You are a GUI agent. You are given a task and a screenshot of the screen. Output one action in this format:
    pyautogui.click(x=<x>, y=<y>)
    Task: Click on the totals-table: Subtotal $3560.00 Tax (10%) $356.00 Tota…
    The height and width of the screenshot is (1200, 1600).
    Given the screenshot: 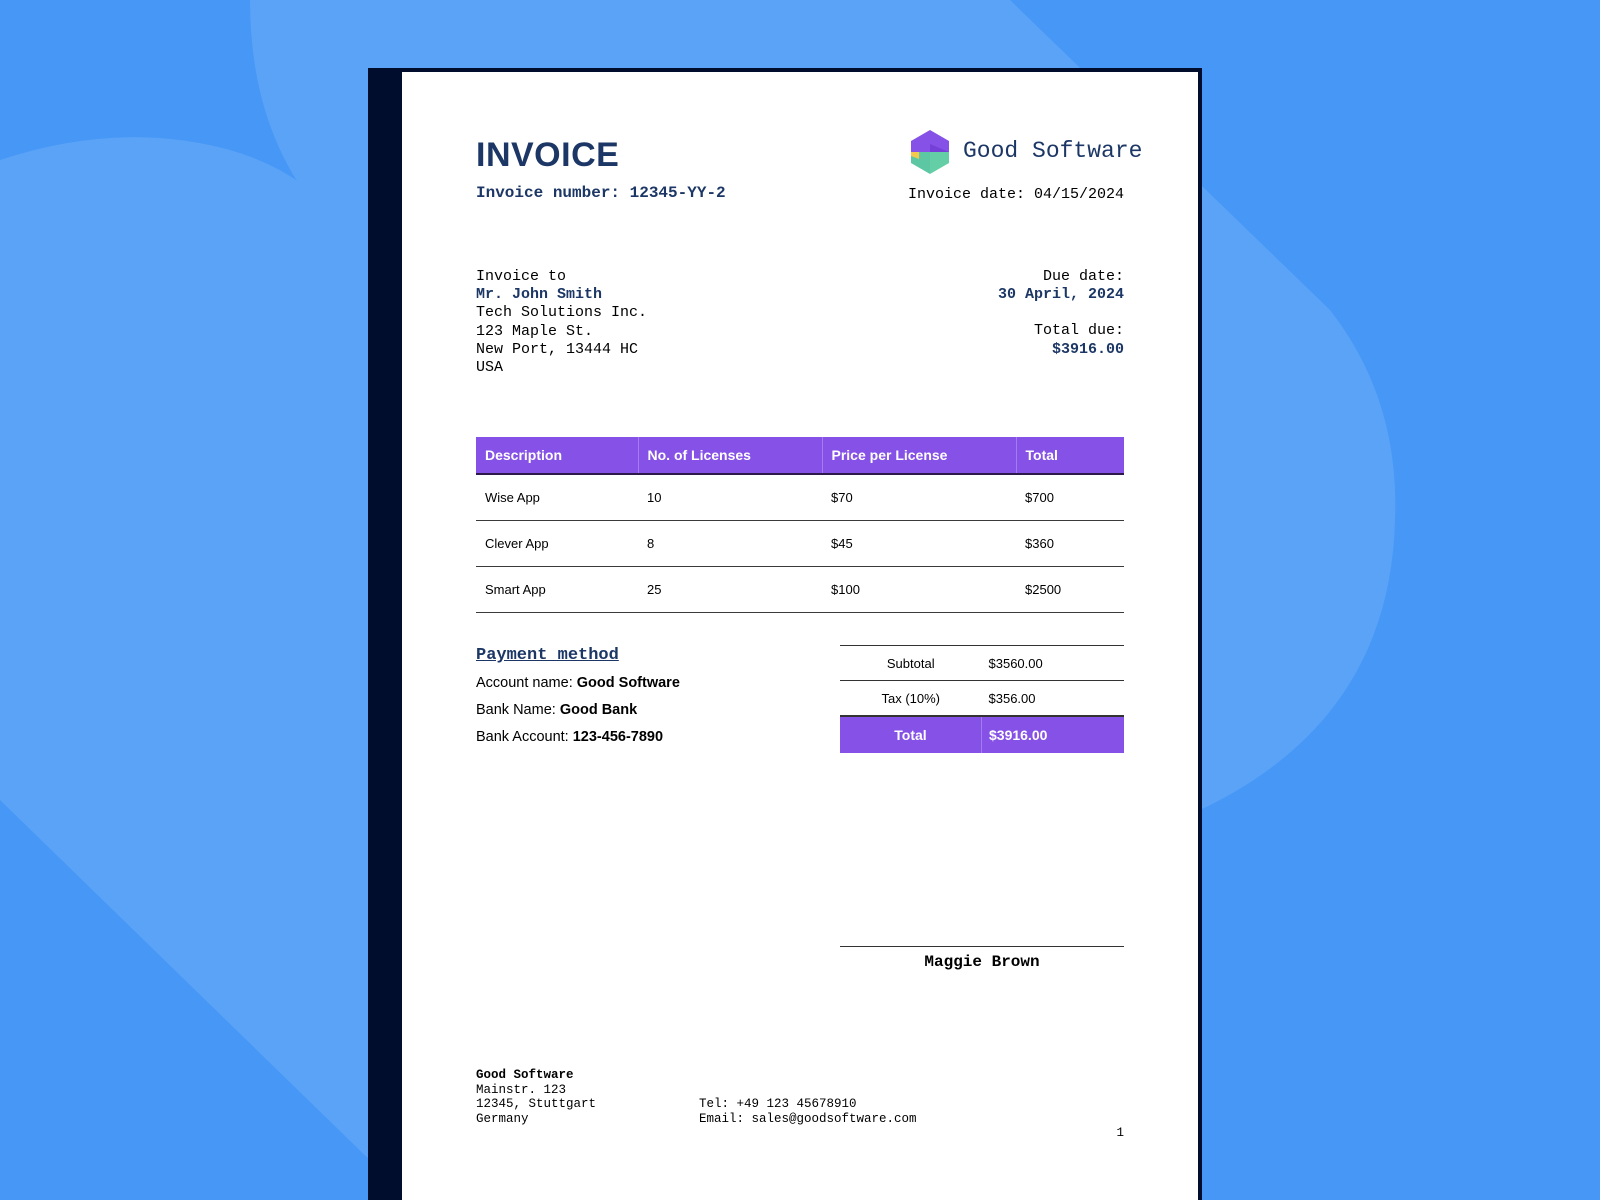 What is the action you would take?
    pyautogui.click(x=982, y=699)
    